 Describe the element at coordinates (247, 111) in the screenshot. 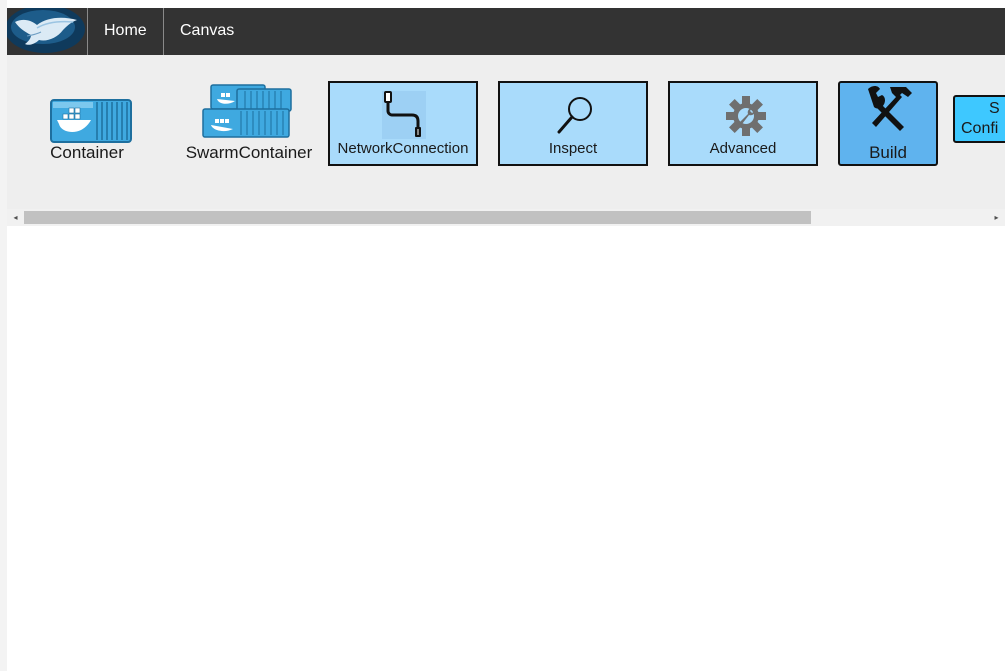

I see `swarm-container-icon` at that location.